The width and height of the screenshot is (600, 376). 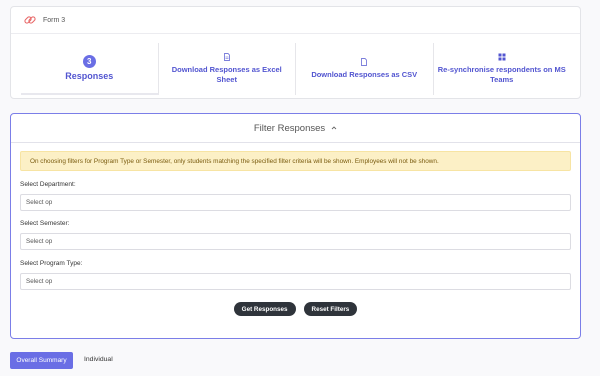 I want to click on download-excel-button: Download Responses as Excel Sheet, so click(x=227, y=69).